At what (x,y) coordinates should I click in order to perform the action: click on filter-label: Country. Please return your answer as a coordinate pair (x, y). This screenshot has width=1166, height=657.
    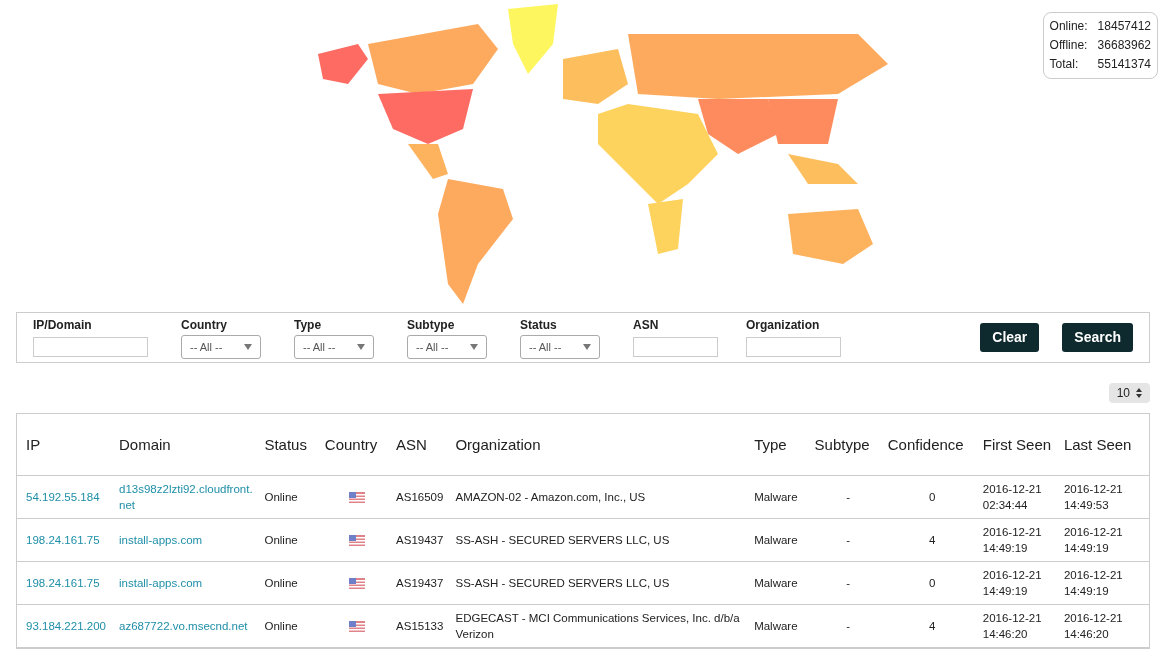
    Looking at the image, I should click on (204, 325).